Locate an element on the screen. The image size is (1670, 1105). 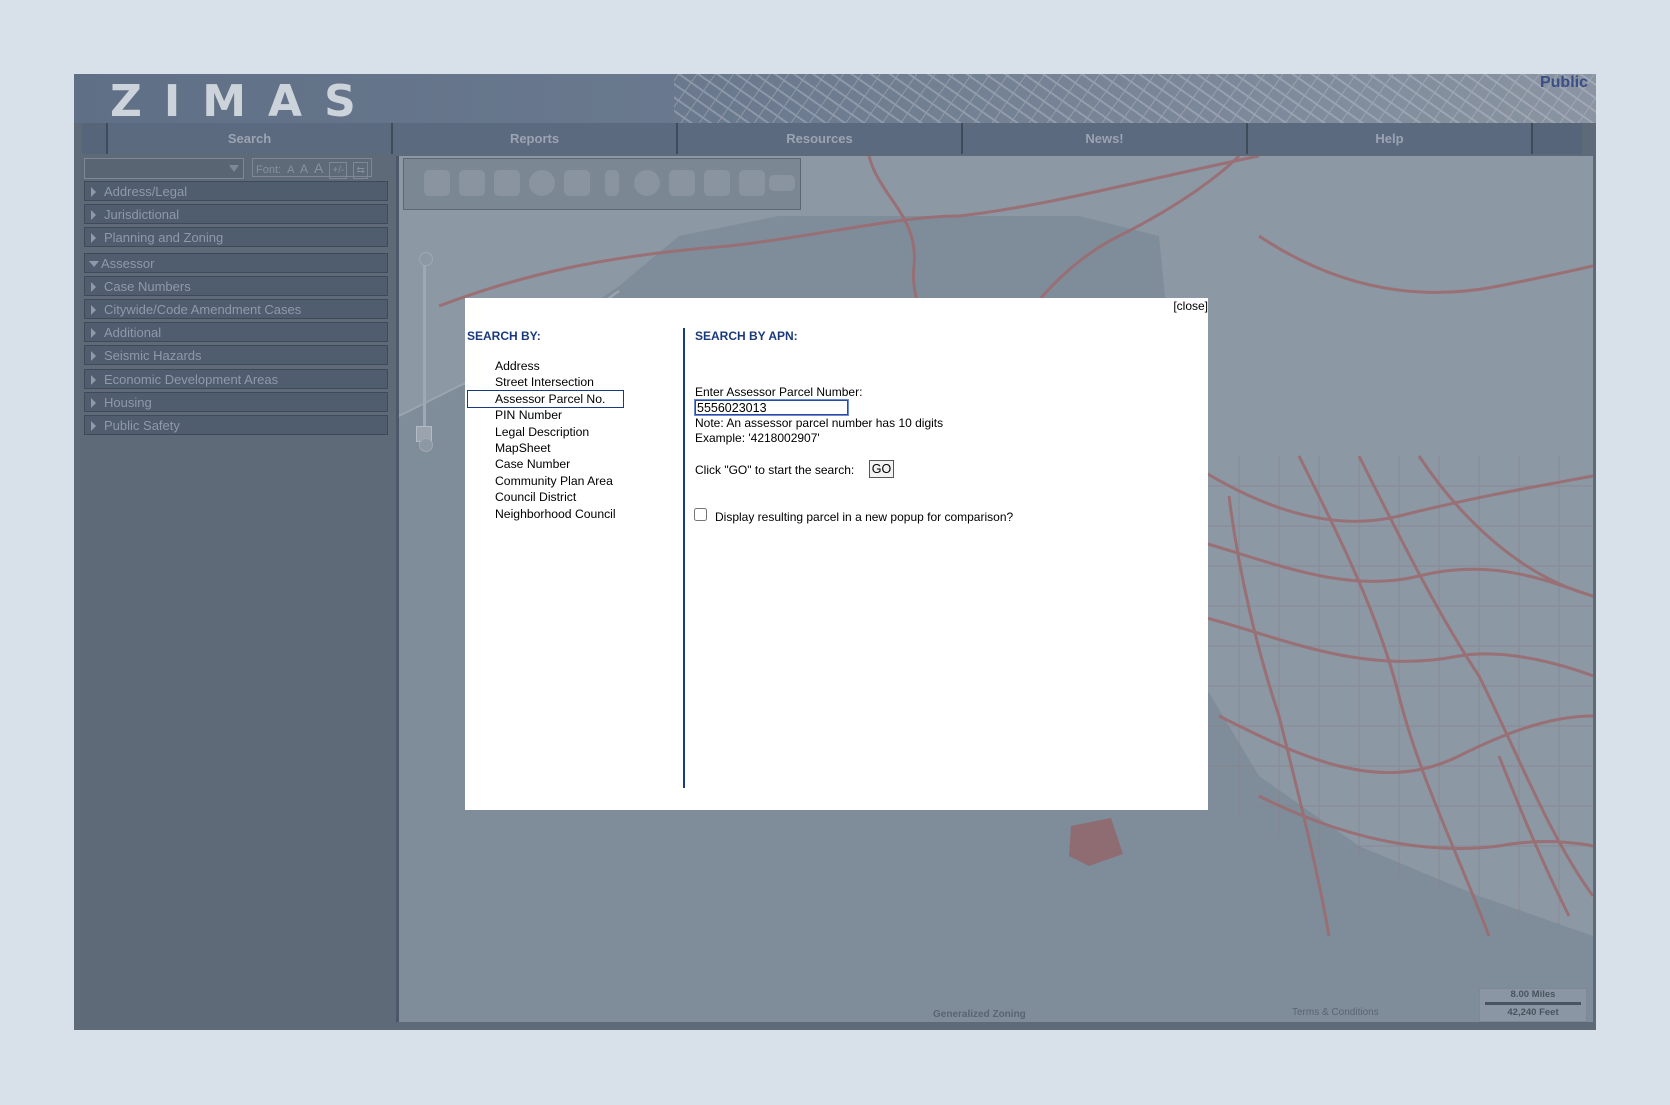
select-icon is located at coordinates (577, 183).